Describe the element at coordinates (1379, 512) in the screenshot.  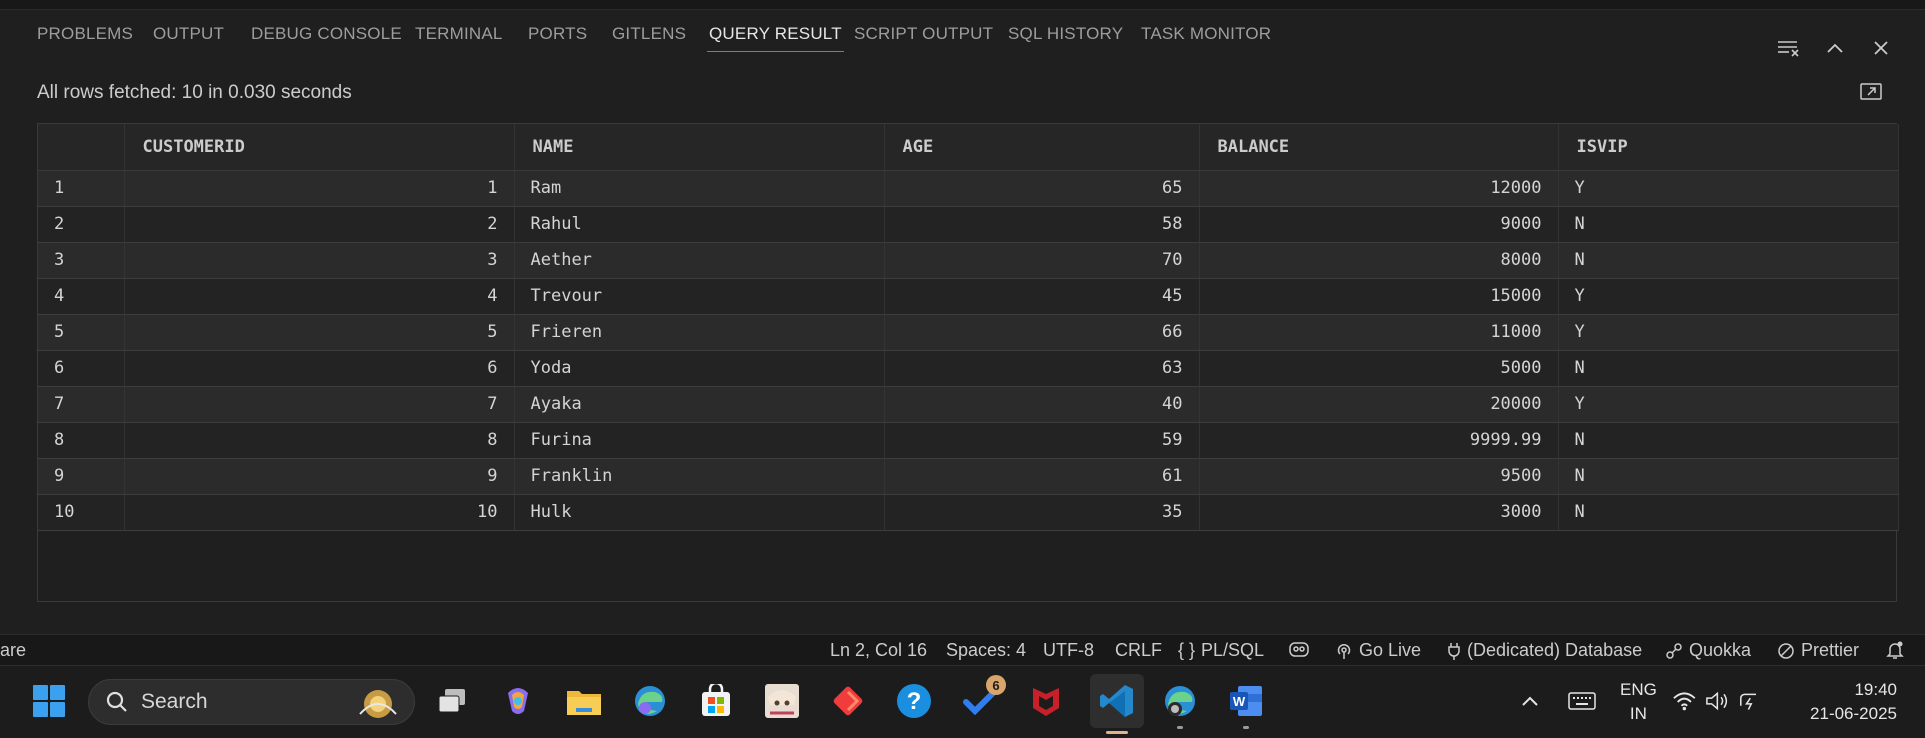
I see `cell-balance: 3000` at that location.